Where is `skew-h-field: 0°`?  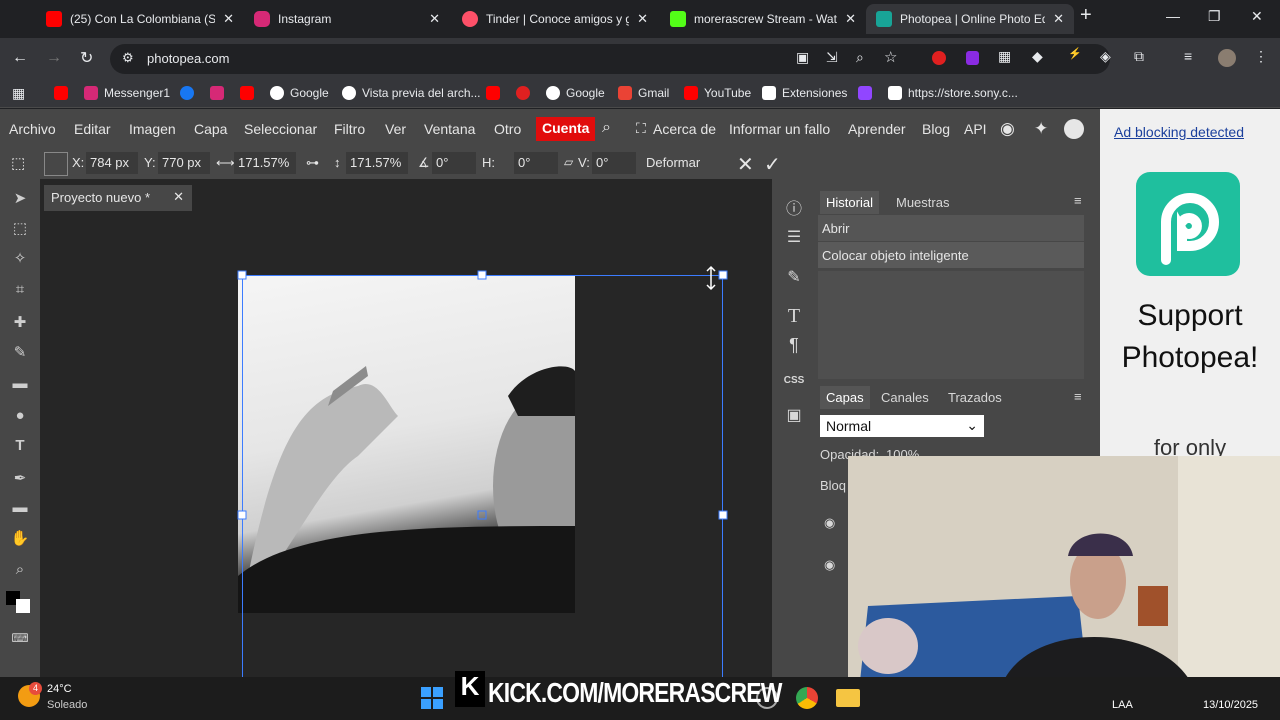
skew-h-field: 0° is located at coordinates (536, 163).